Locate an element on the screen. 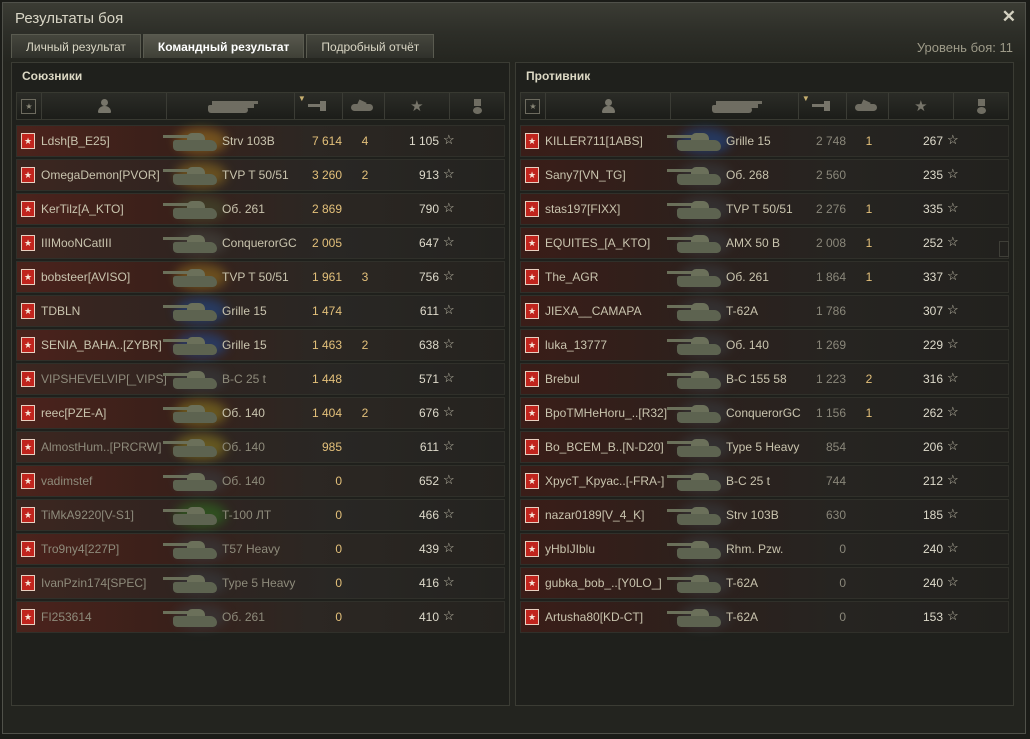  player-row: ★ Tro9ny4[227P] T57 Heavy 0 439 ☆ is located at coordinates (260, 549).